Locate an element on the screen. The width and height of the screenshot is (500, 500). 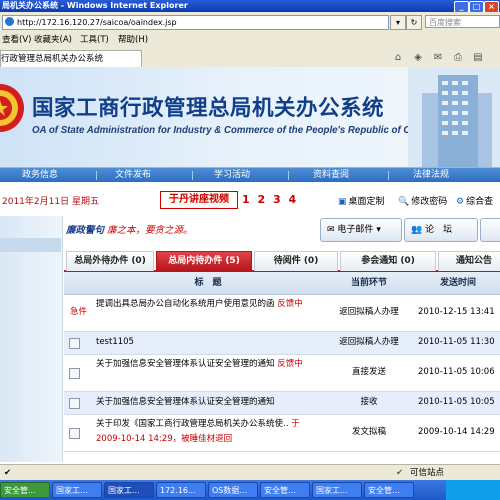
desktop-custom-label: 桌面定制 is located at coordinates (366, 202).